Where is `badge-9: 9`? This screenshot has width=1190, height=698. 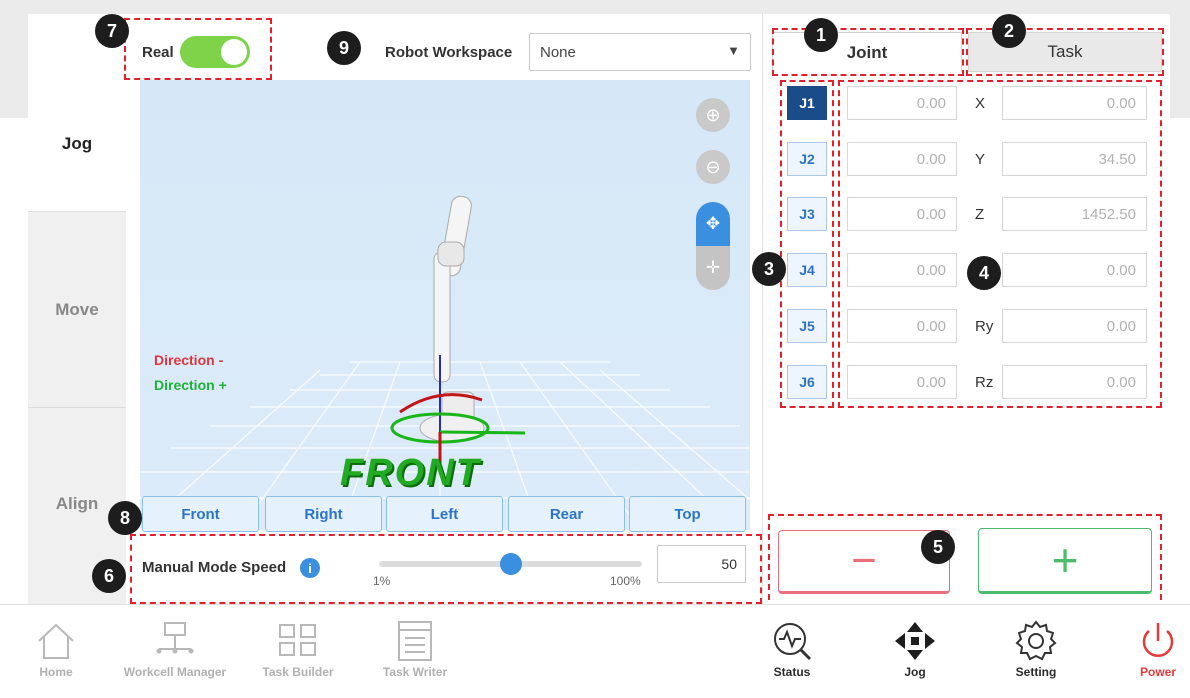
badge-9: 9 is located at coordinates (344, 48).